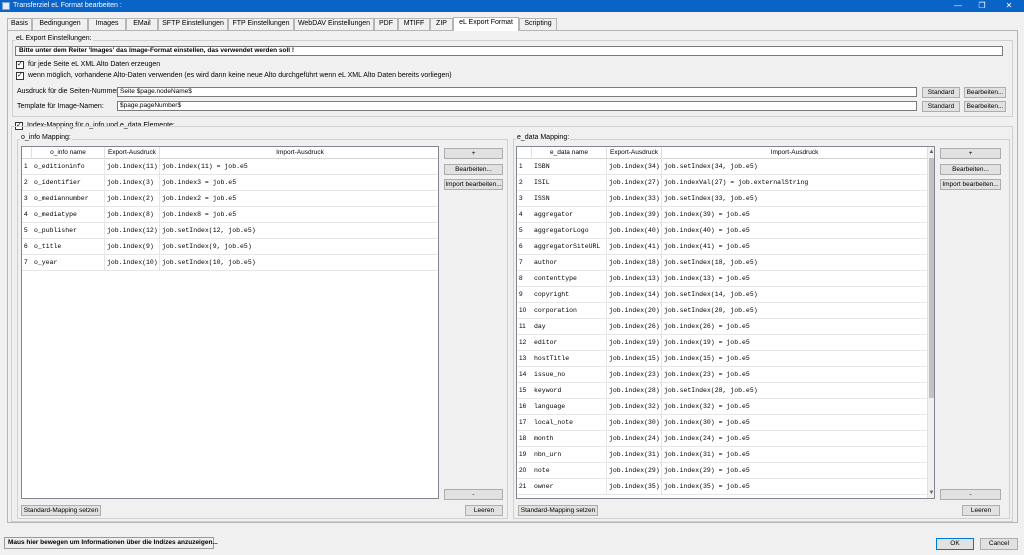 Image resolution: width=1024 pixels, height=555 pixels. What do you see at coordinates (707, 470) in the screenshot?
I see `row-import: job.index(29) = job.e5` at bounding box center [707, 470].